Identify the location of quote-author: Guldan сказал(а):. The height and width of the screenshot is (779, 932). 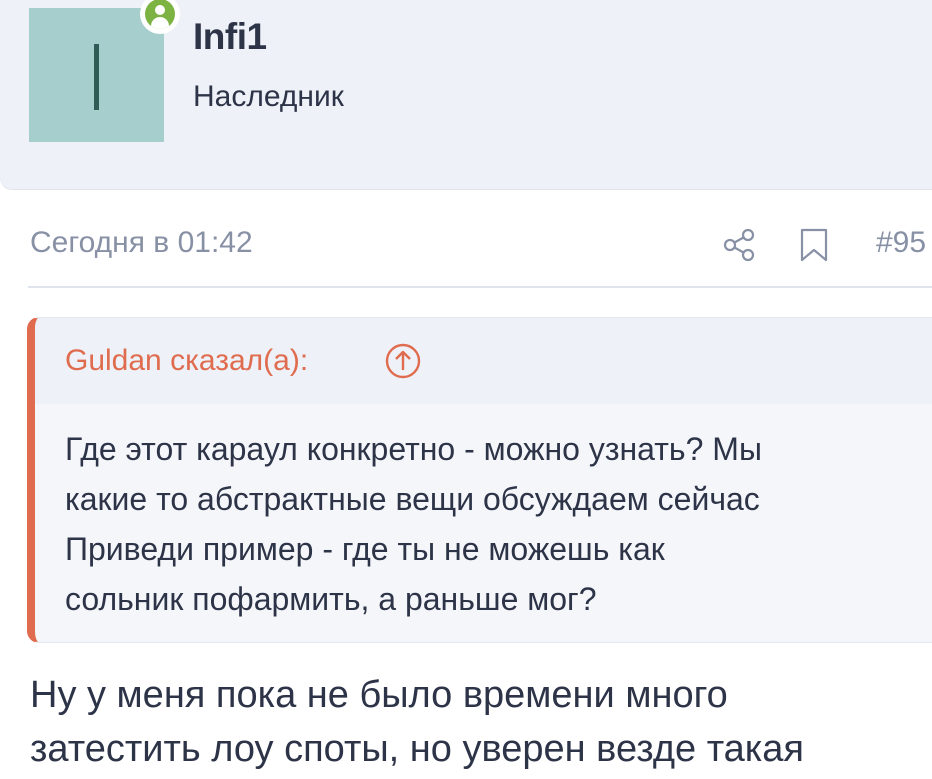
(186, 361).